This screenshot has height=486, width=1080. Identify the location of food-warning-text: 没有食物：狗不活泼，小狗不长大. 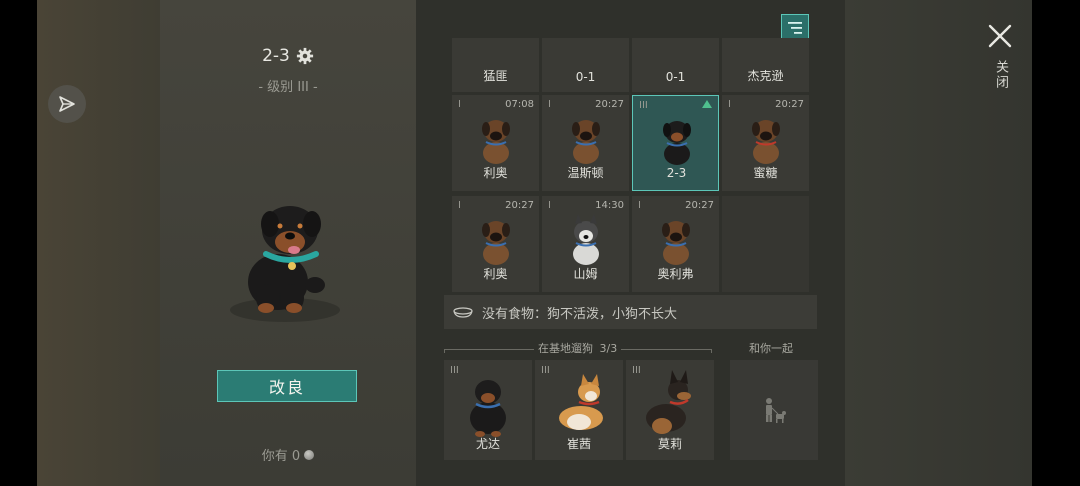
(580, 314).